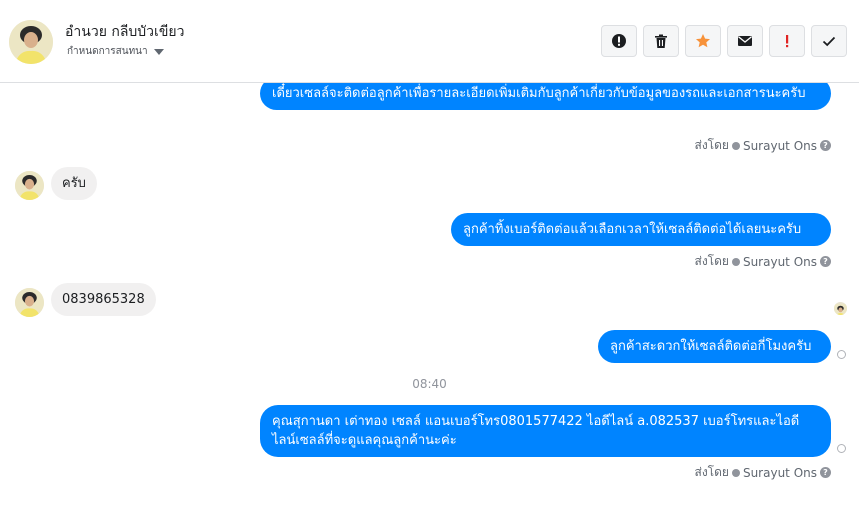  I want to click on star-icon, so click(703, 41).